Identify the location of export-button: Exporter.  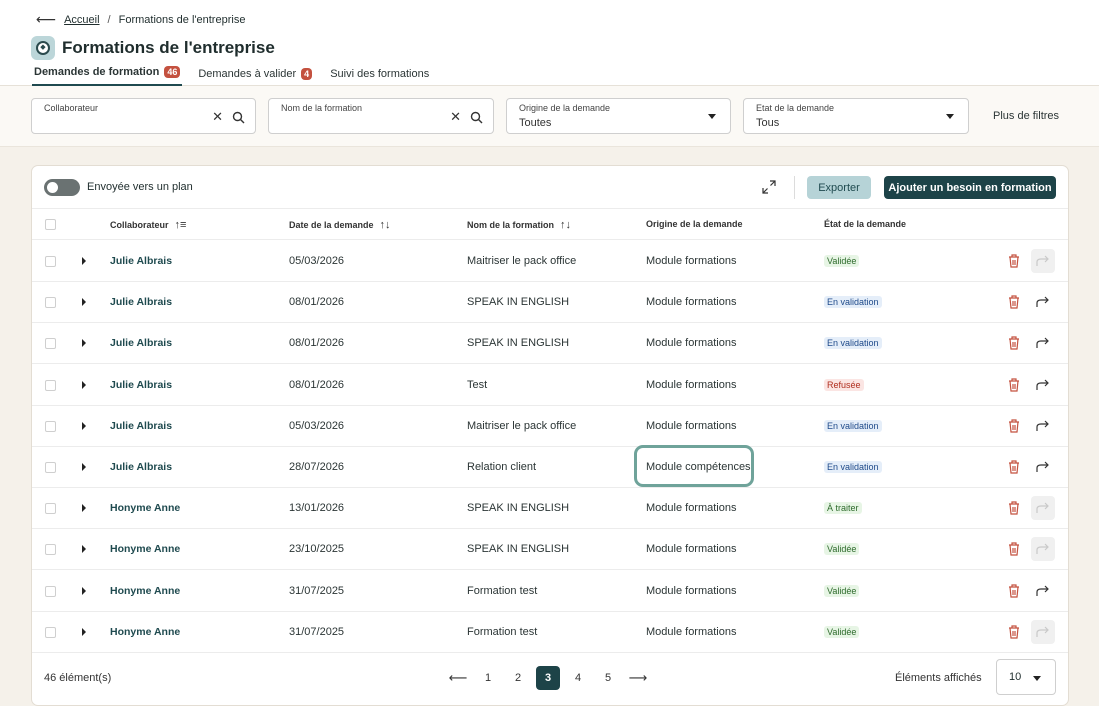
(839, 187).